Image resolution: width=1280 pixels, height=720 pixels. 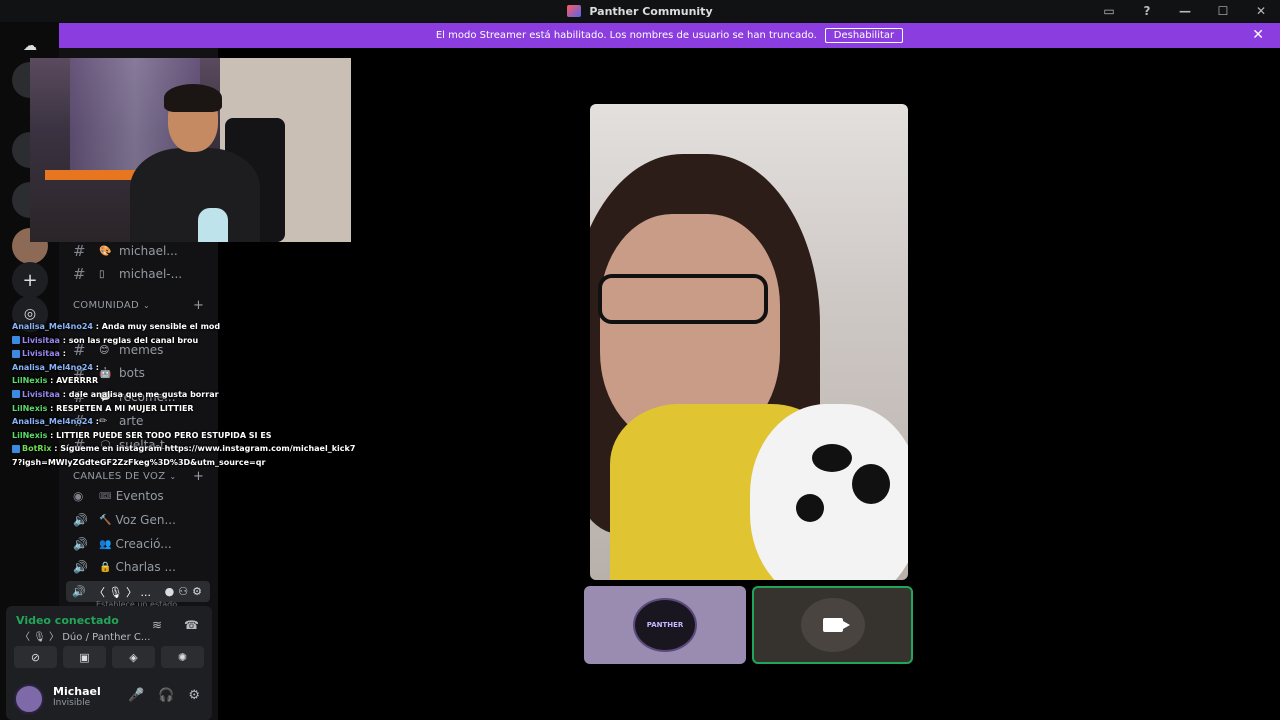 I want to click on channel-emoji-icon: ▯, so click(x=102, y=274).